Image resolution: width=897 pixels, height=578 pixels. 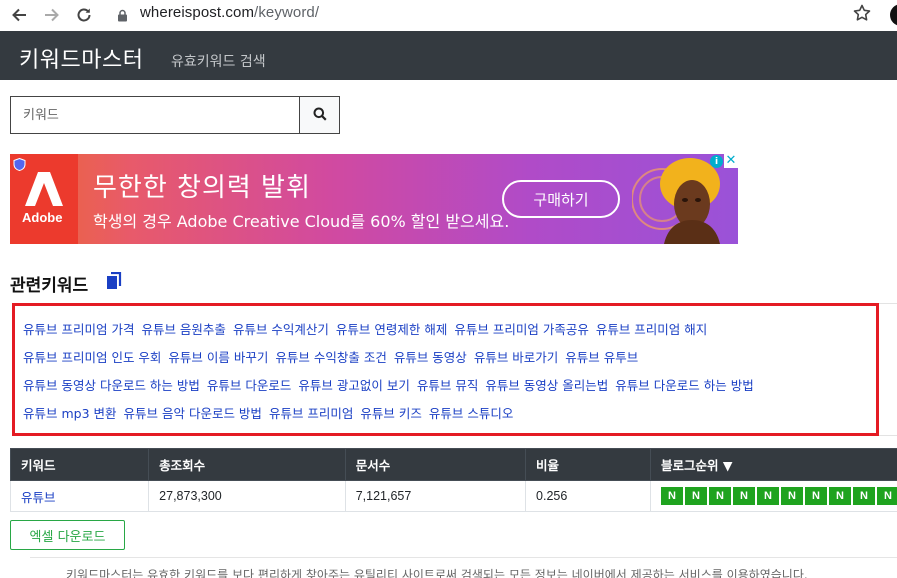 What do you see at coordinates (218, 358) in the screenshot?
I see `related-keyword-link: 유튜브 이름 바꾸기` at bounding box center [218, 358].